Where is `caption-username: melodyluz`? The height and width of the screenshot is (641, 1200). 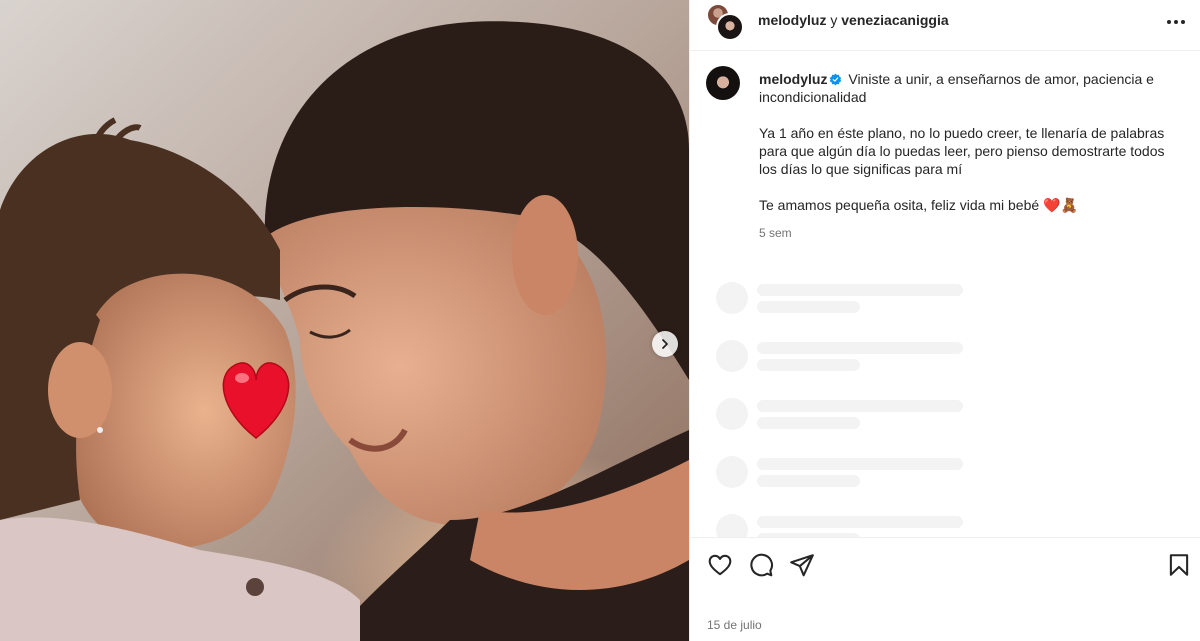 caption-username: melodyluz is located at coordinates (793, 79).